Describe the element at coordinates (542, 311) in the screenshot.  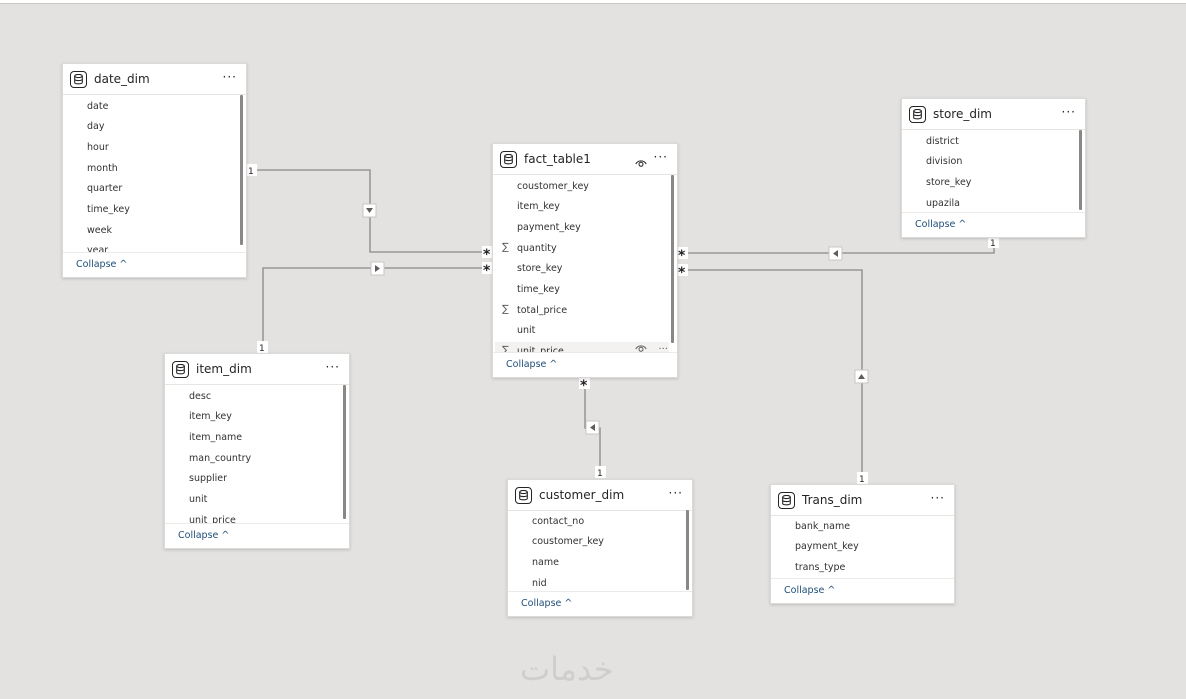
I see `field-item: total_price` at that location.